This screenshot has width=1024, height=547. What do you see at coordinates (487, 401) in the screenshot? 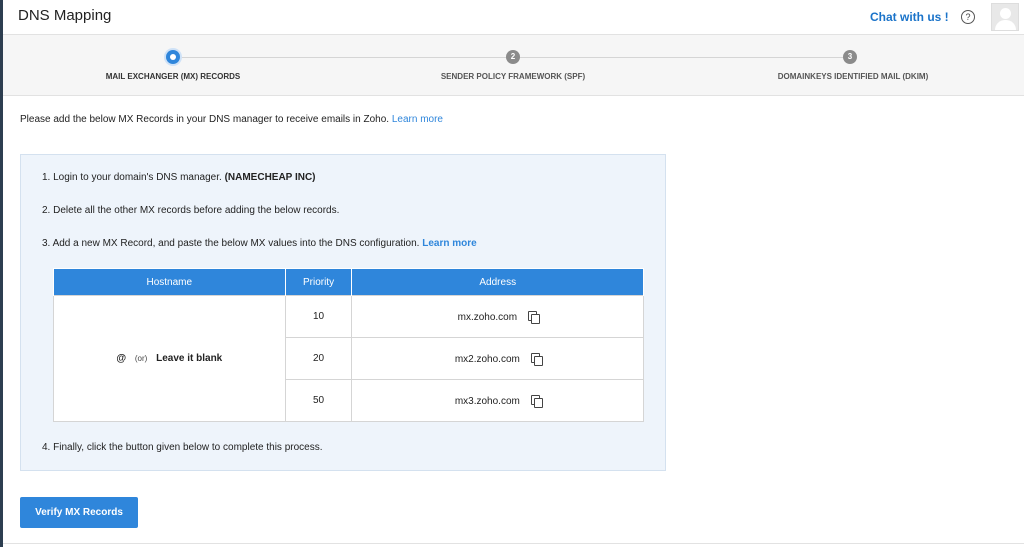
I see `address-value: mx3.zoho.com` at bounding box center [487, 401].